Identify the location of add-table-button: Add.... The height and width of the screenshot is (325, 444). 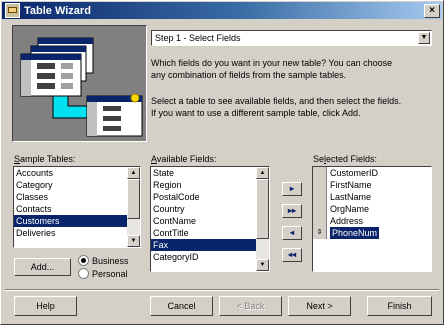
(42, 267).